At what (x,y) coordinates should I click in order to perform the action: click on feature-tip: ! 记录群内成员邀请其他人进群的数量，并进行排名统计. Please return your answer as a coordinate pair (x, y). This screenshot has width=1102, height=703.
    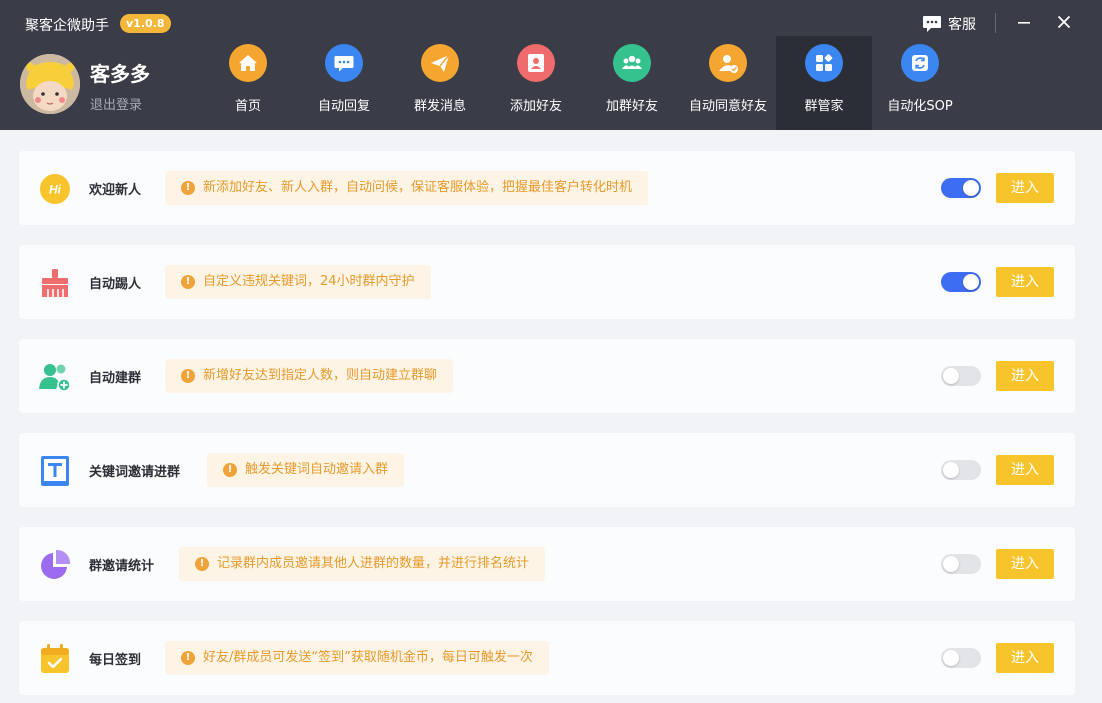
    Looking at the image, I should click on (362, 564).